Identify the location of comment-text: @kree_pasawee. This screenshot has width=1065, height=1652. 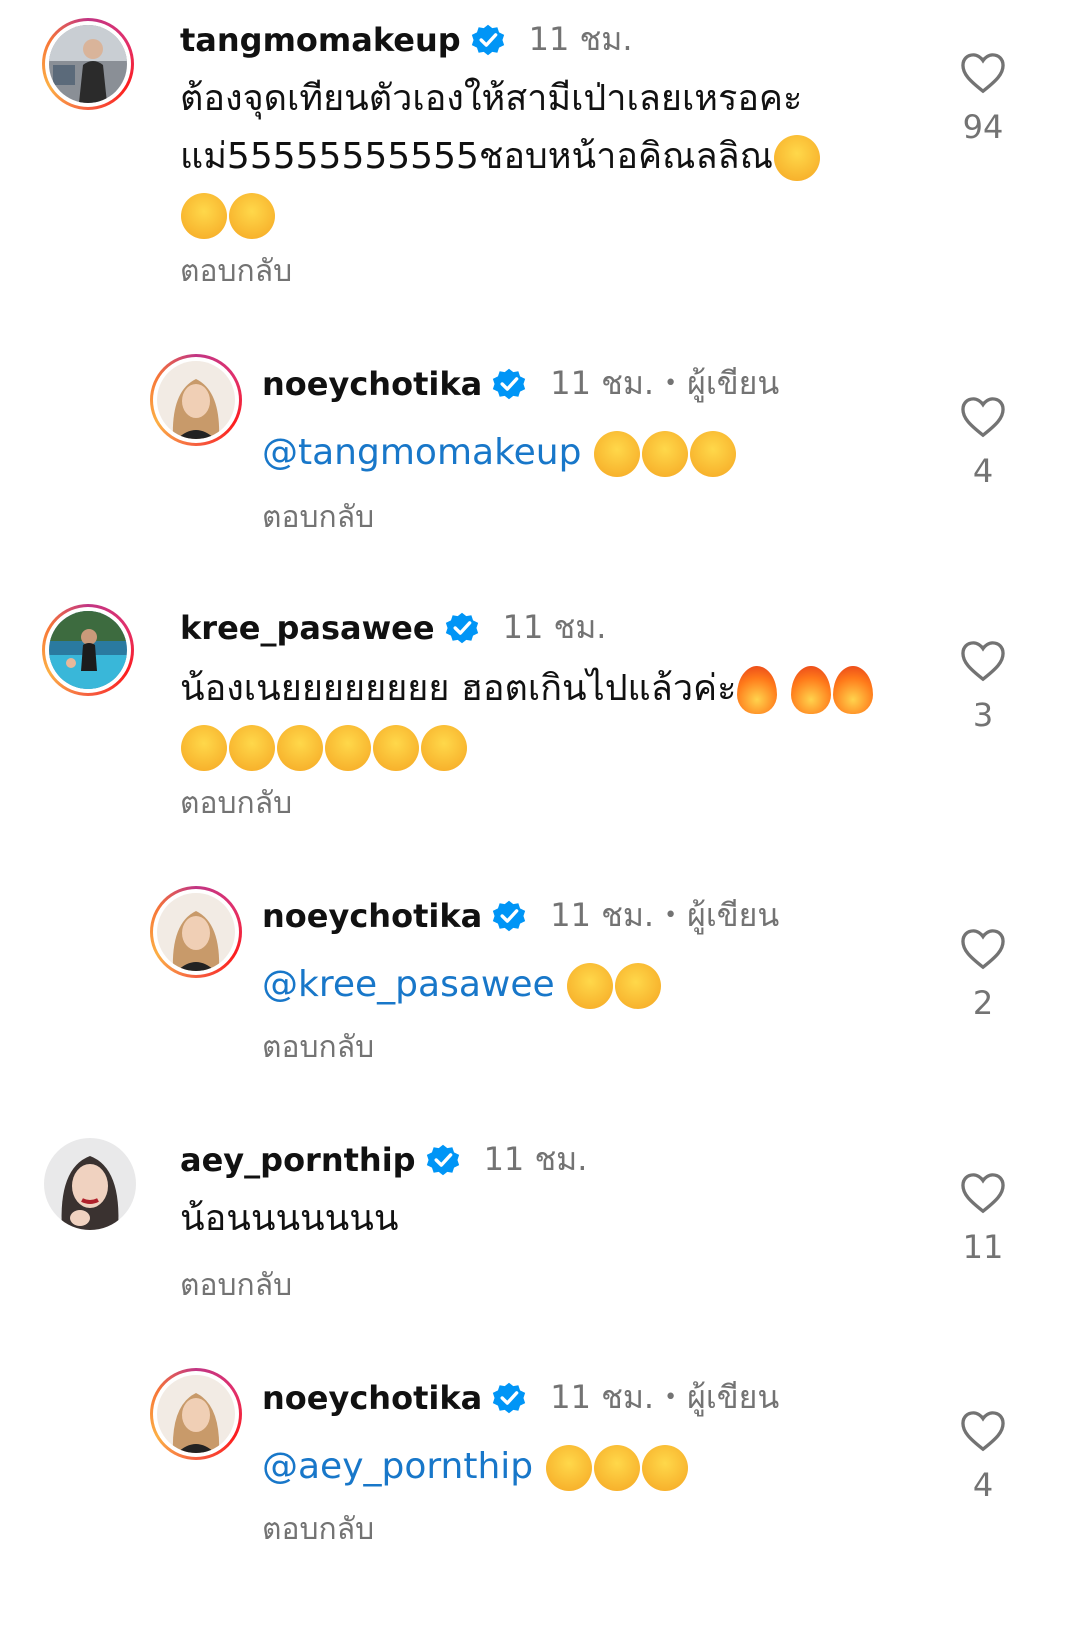
(466, 986).